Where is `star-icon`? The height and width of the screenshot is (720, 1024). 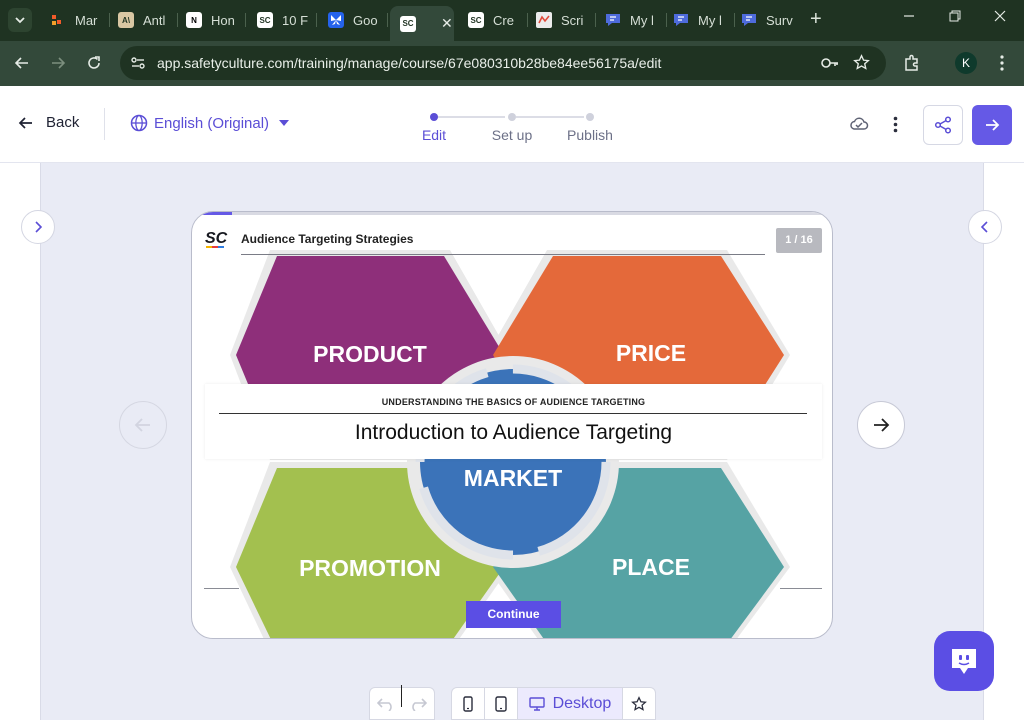
star-icon is located at coordinates (639, 703).